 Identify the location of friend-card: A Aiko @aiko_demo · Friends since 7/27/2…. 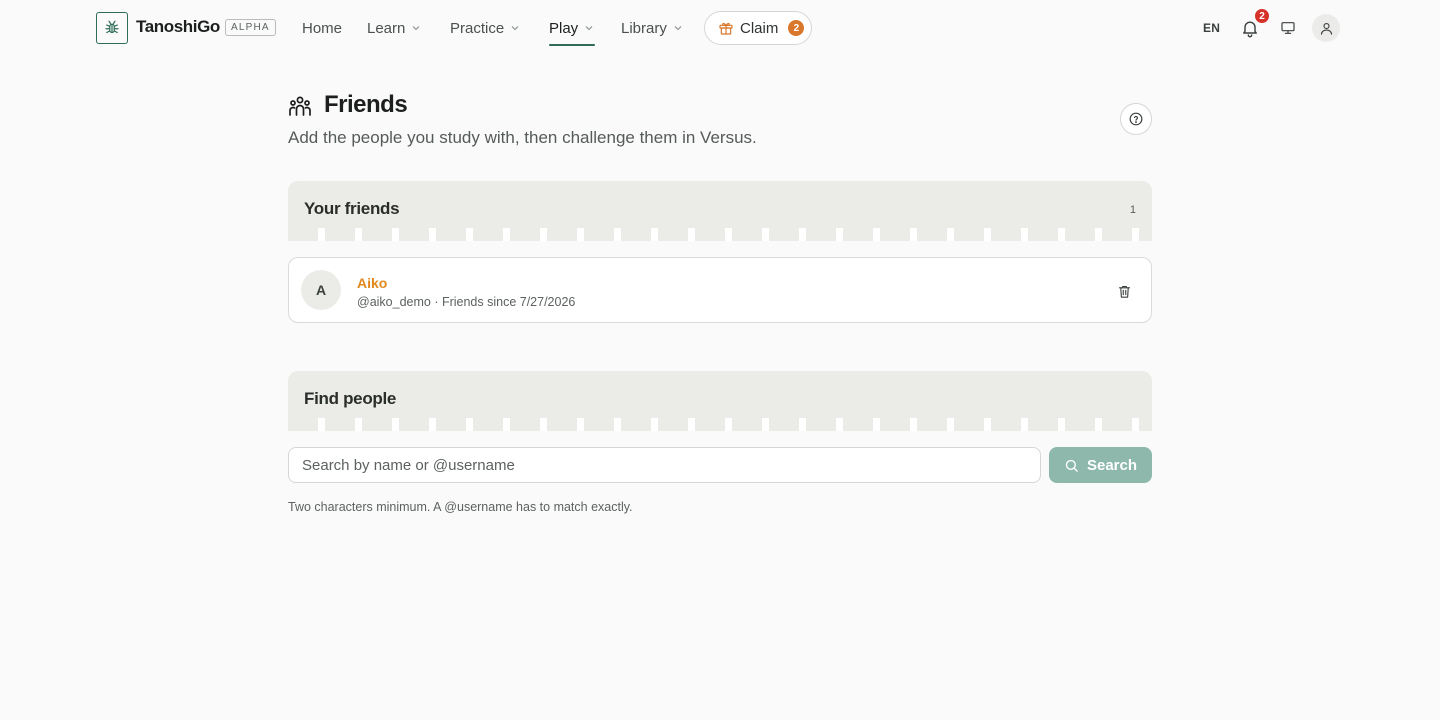
(720, 290).